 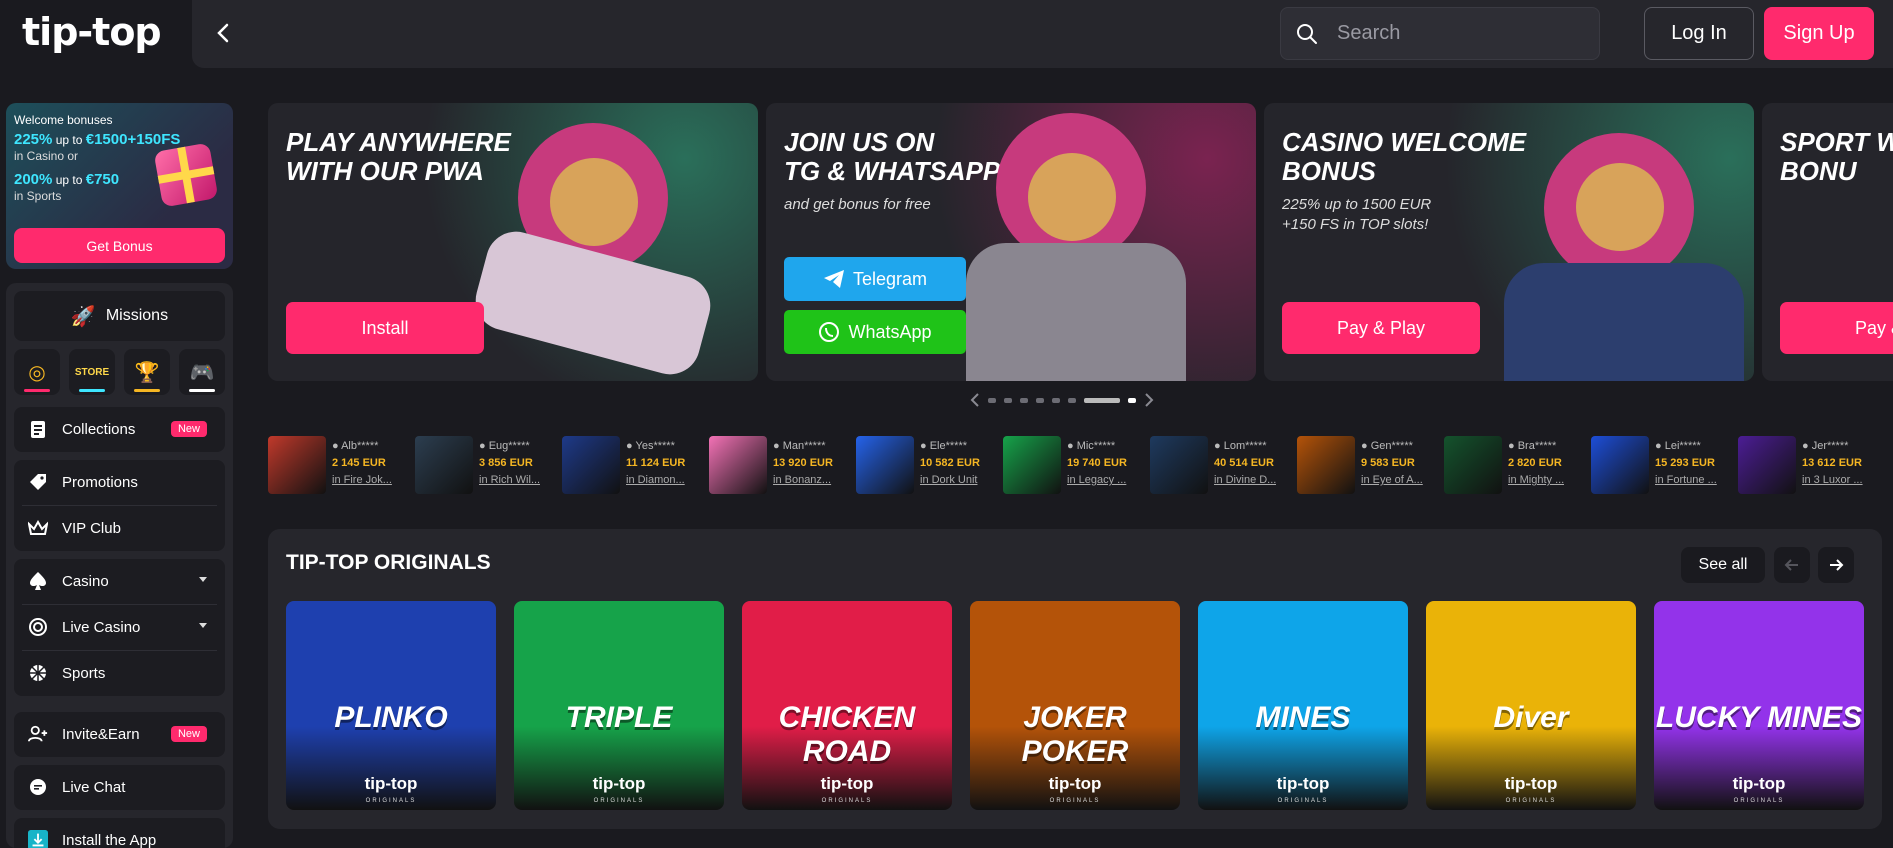 What do you see at coordinates (1699, 33) in the screenshot?
I see `login-button: Log In` at bounding box center [1699, 33].